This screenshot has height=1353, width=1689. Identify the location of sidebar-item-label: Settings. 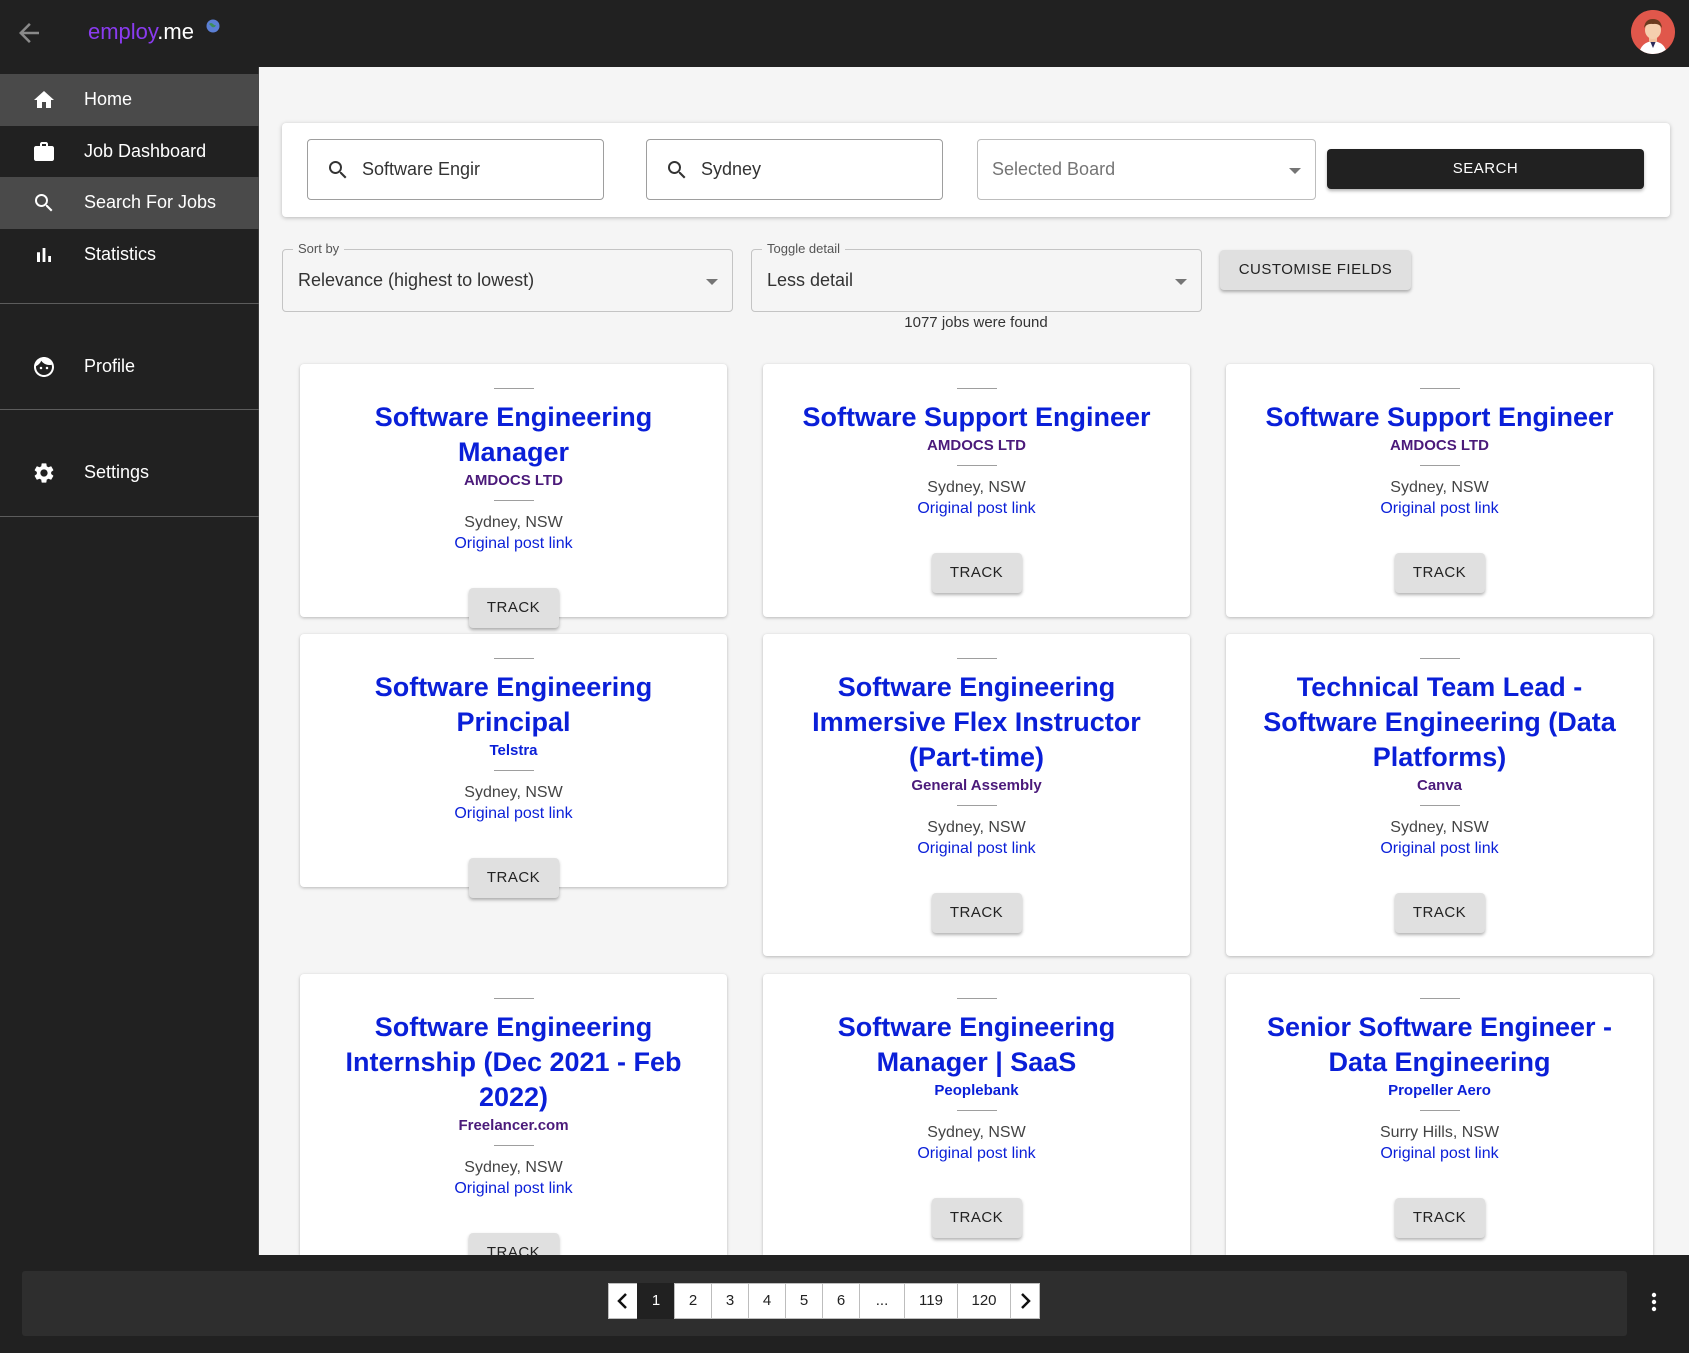
(117, 472).